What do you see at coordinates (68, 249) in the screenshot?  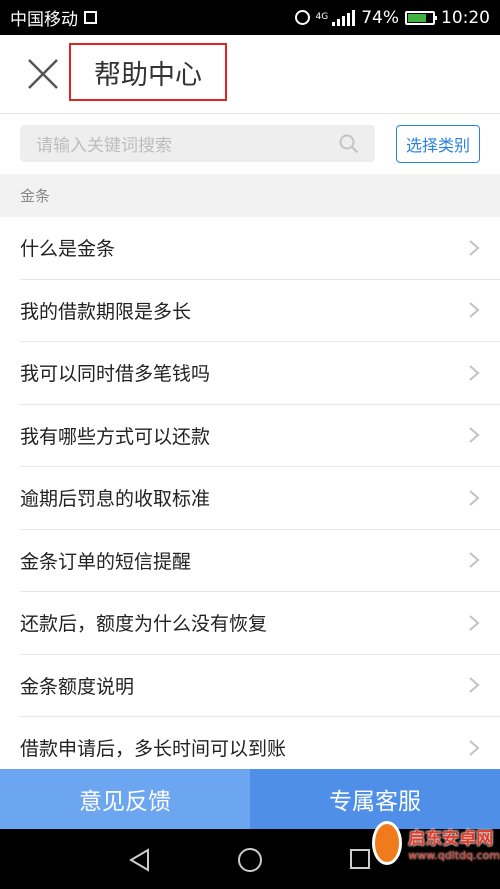 I see `list-item-label: 什么是金条` at bounding box center [68, 249].